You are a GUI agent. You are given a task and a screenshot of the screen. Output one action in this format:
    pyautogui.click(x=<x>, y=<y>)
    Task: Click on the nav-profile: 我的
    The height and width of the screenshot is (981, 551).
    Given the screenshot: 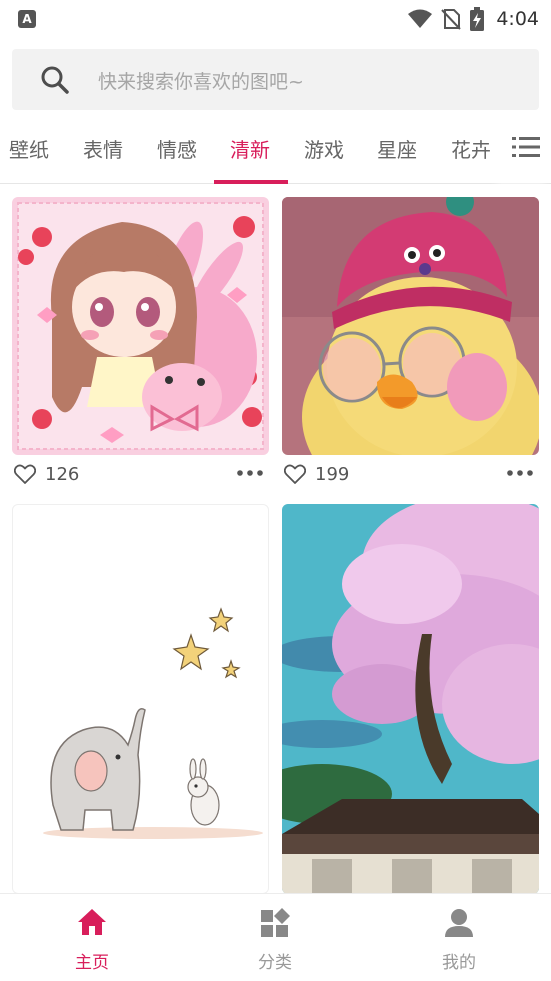 What is the action you would take?
    pyautogui.click(x=459, y=937)
    